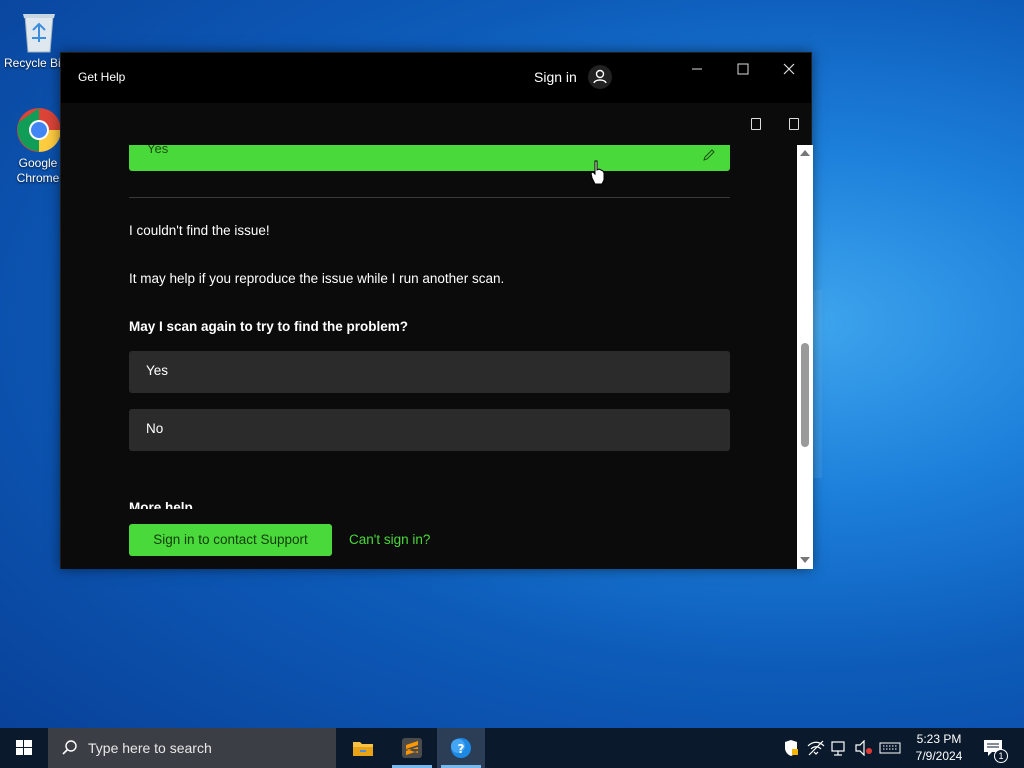 The height and width of the screenshot is (768, 1024). I want to click on vertical-scrollbar, so click(805, 357).